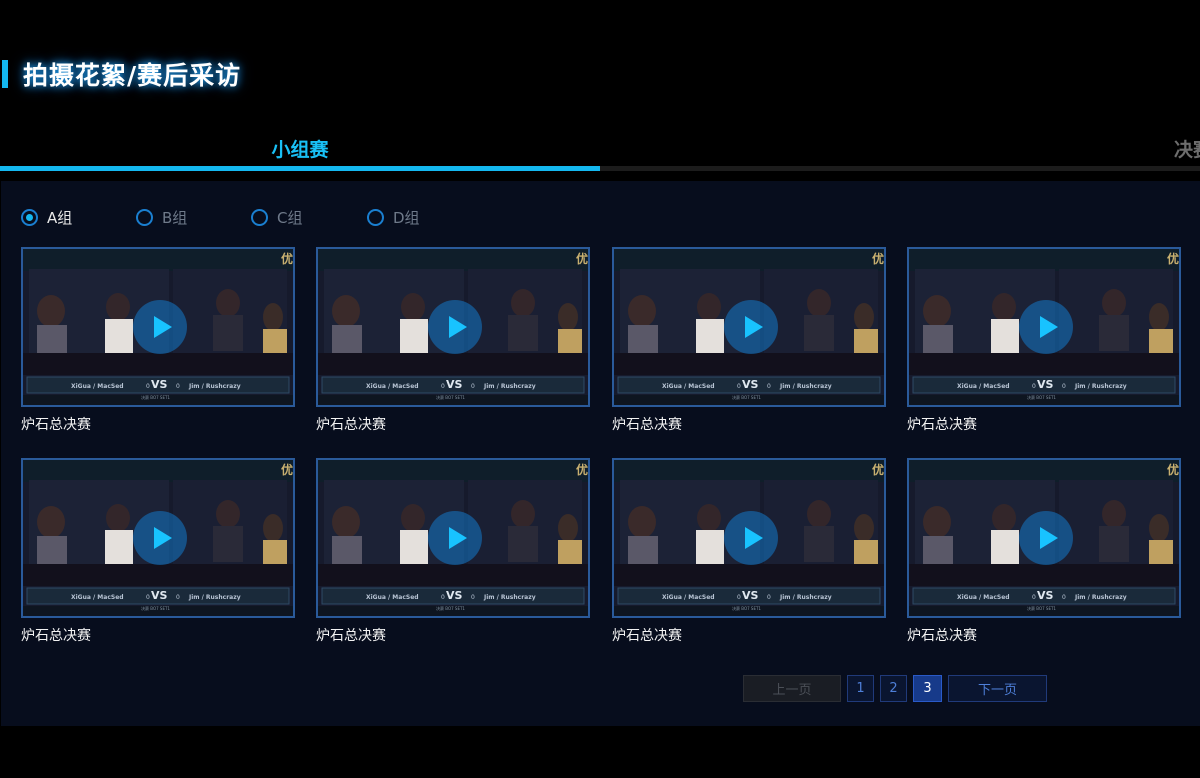 The height and width of the screenshot is (778, 1200). Describe the element at coordinates (276, 217) in the screenshot. I see `radio-group-c: C组` at that location.